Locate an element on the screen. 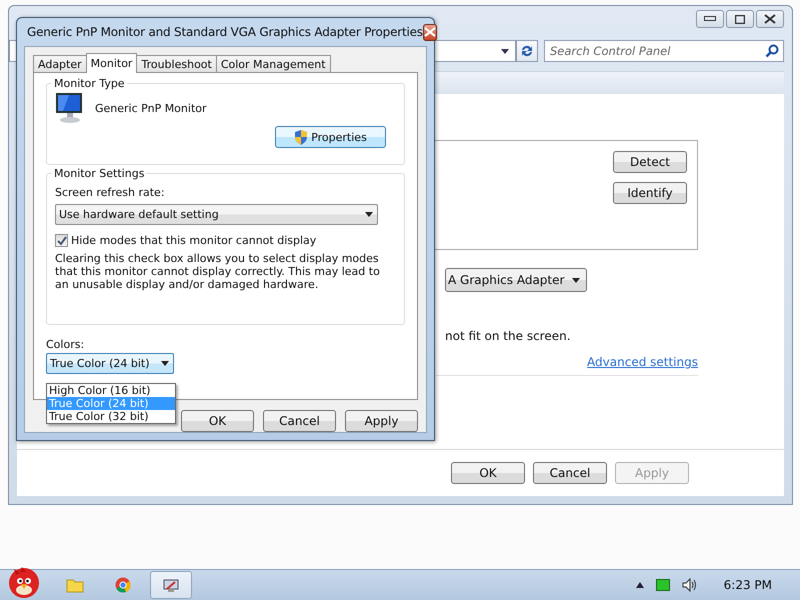 The image size is (800, 600). close-icon is located at coordinates (770, 19).